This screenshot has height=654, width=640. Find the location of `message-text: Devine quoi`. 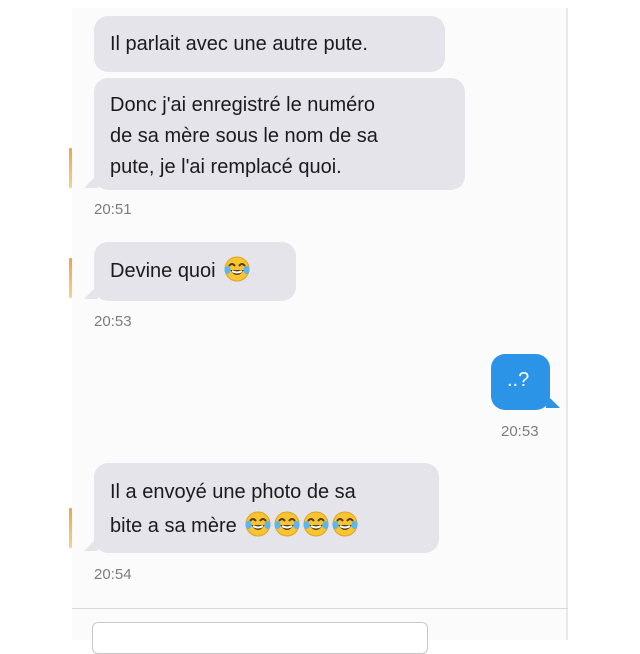

message-text: Devine quoi is located at coordinates (163, 271).